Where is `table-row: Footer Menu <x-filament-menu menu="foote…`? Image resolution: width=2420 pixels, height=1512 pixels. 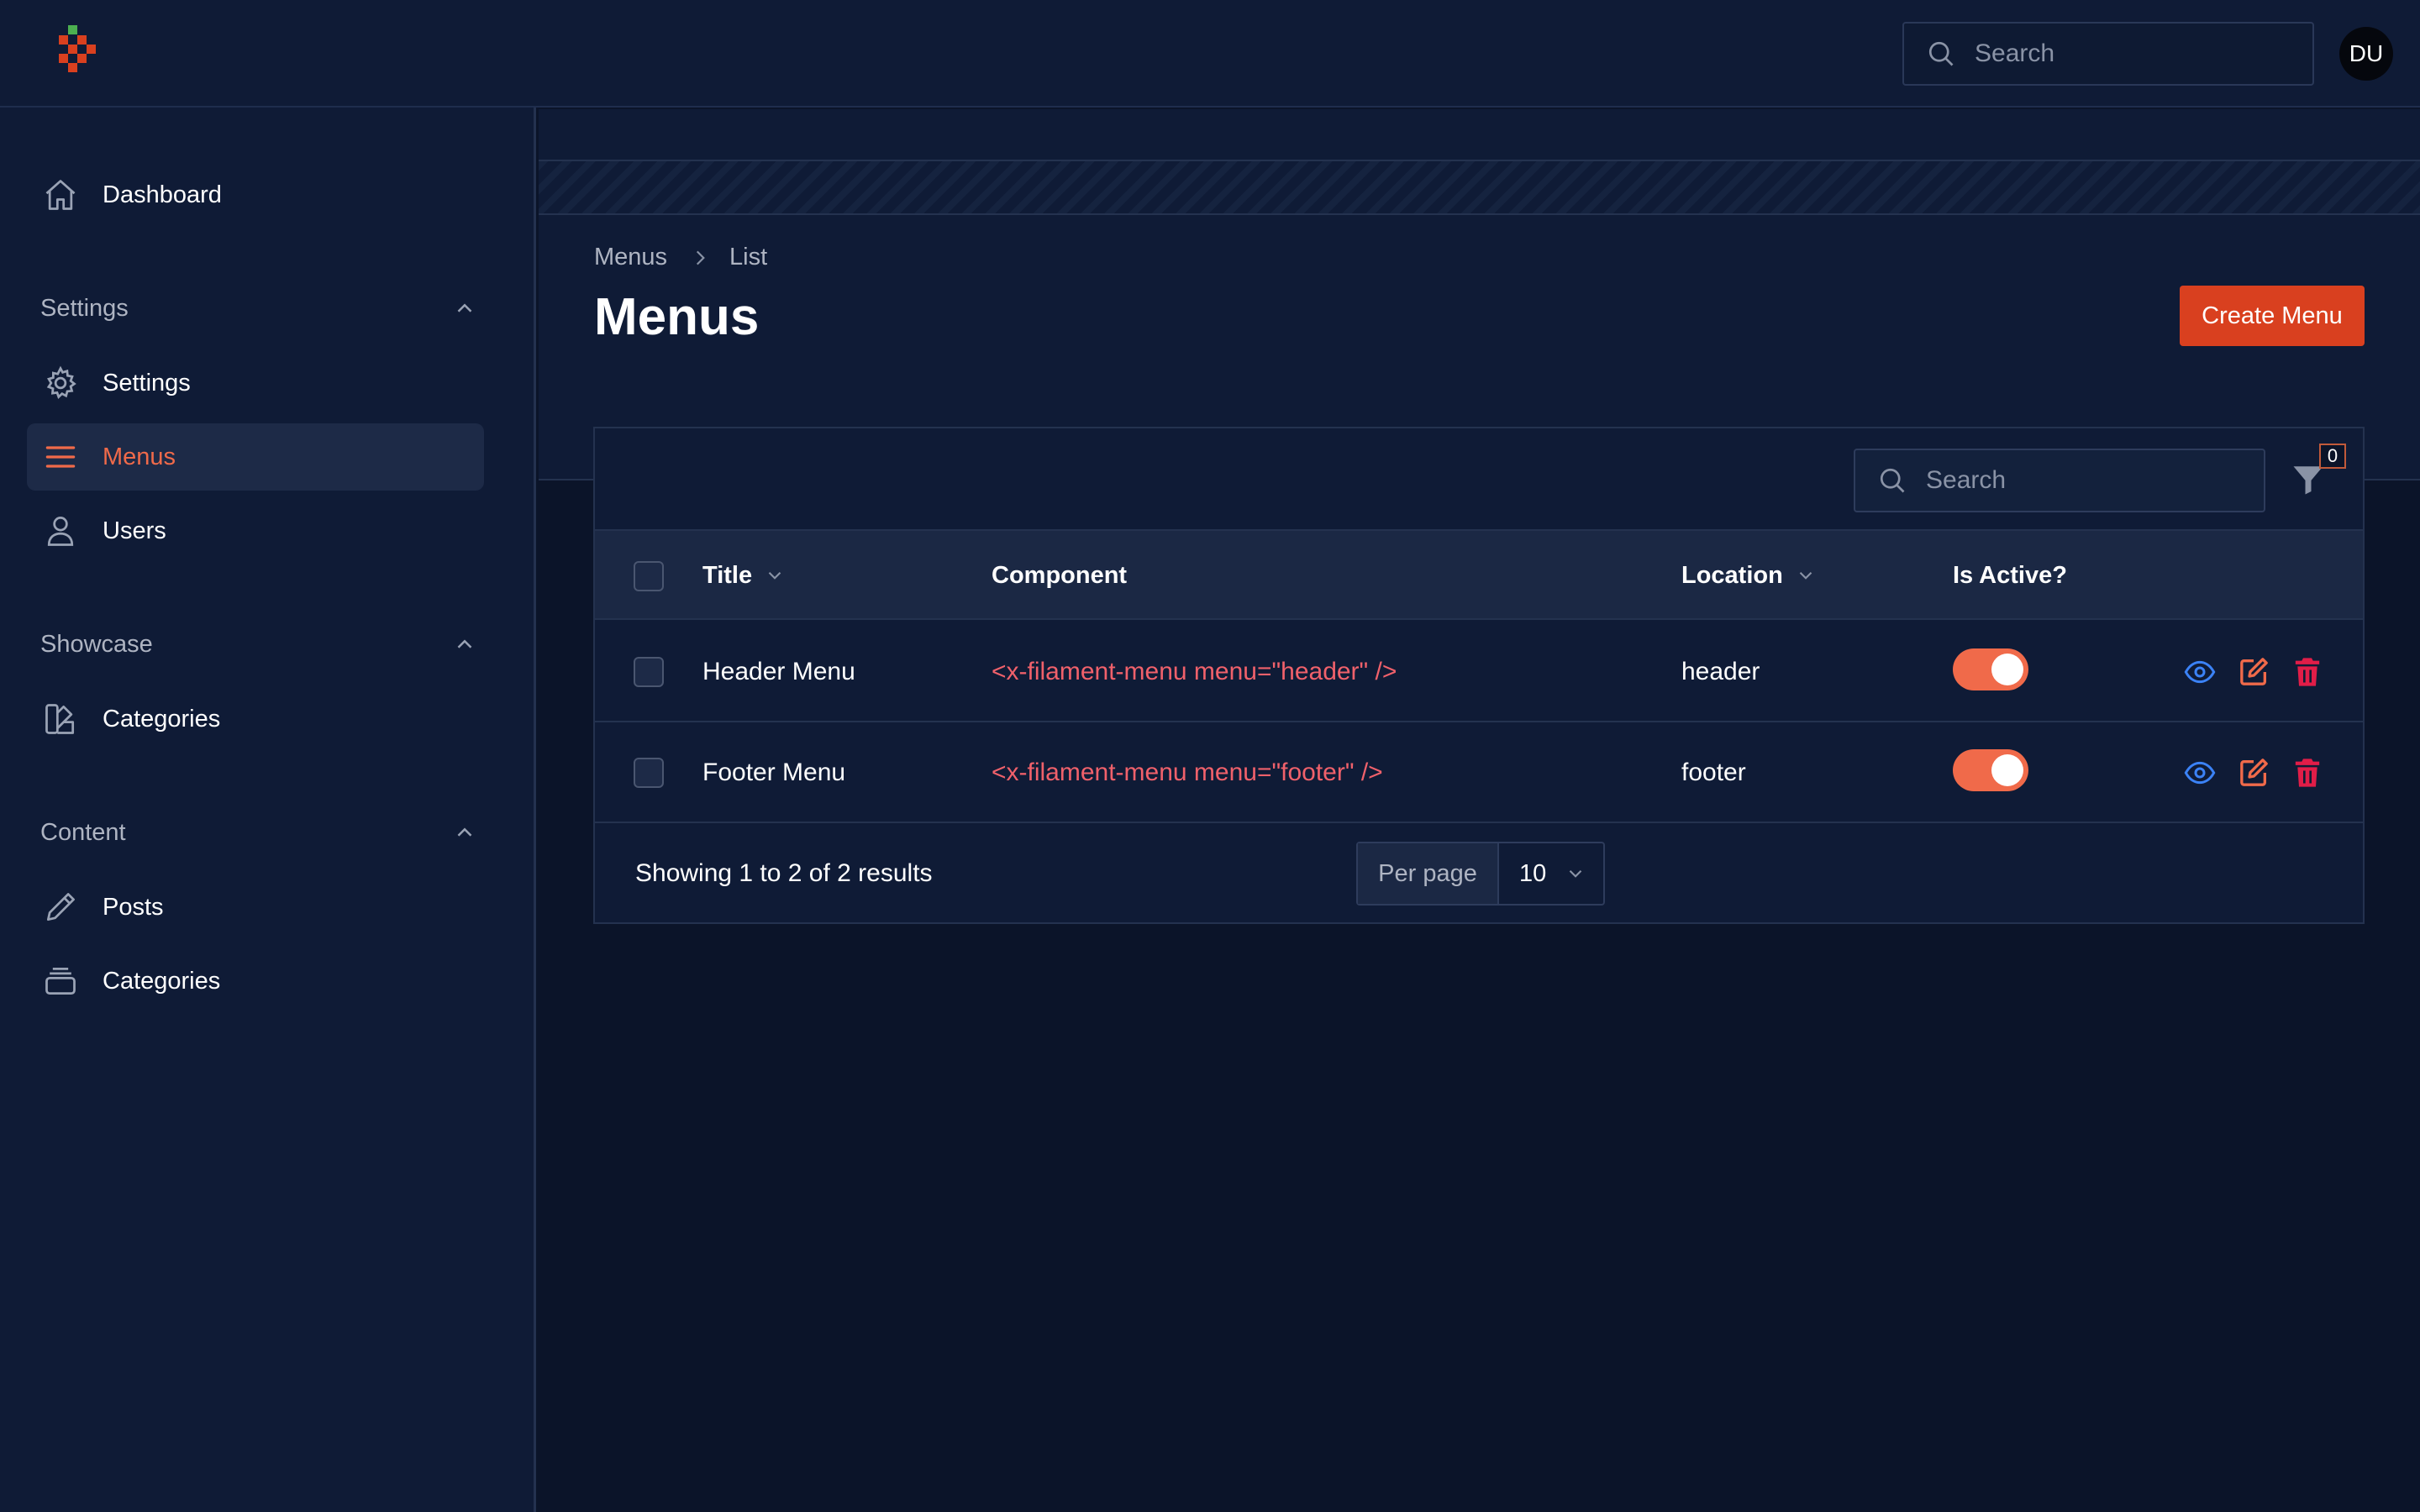 table-row: Footer Menu <x-filament-menu menu="foote… is located at coordinates (1479, 772).